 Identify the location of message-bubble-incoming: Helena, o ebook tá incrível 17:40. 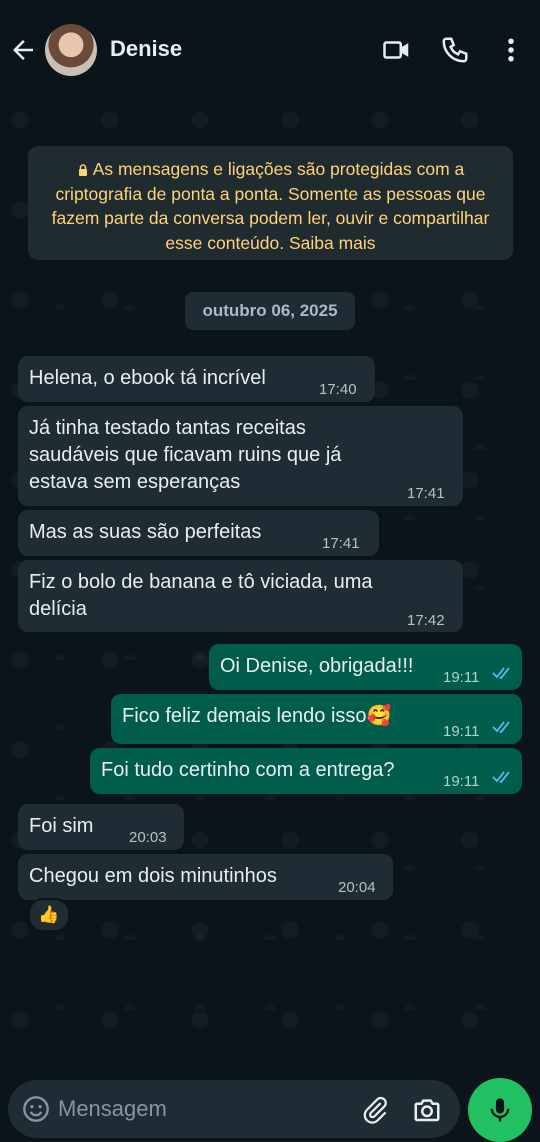
(196, 379).